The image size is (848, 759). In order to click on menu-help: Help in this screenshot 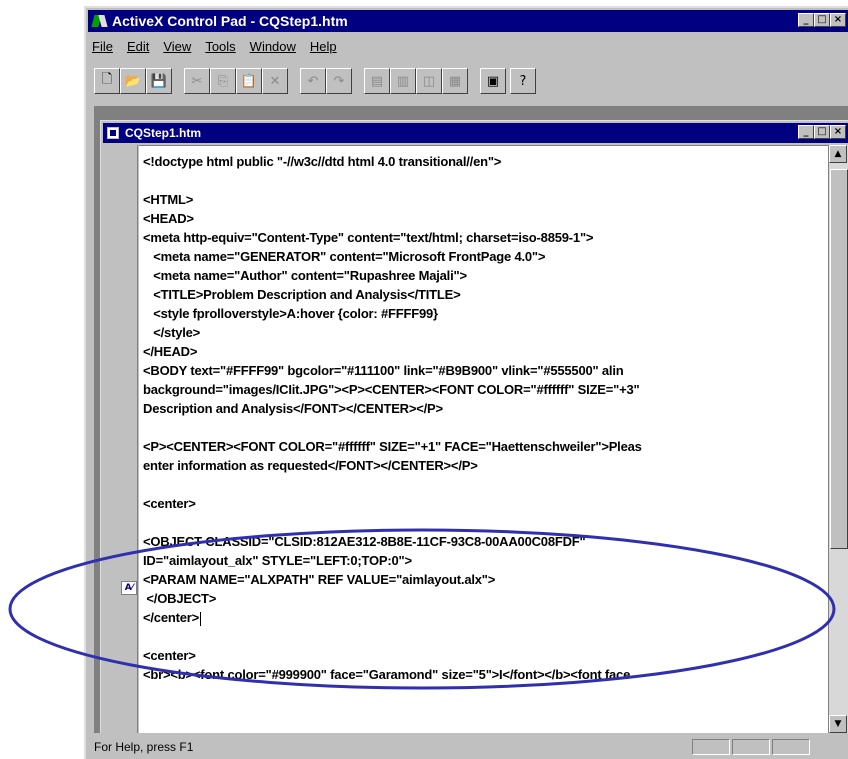, I will do `click(323, 46)`.